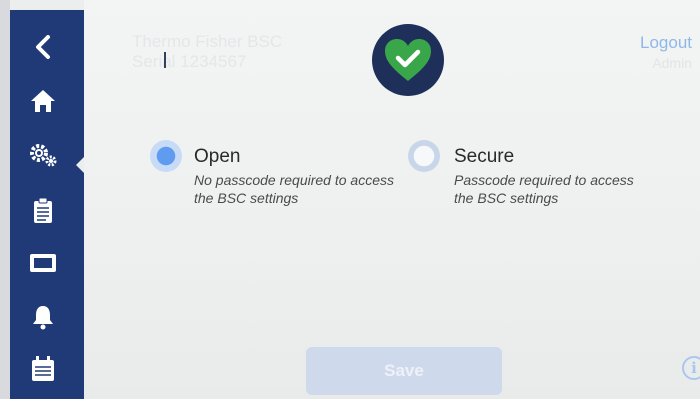 This screenshot has height=399, width=700. I want to click on info-icon: i, so click(691, 368).